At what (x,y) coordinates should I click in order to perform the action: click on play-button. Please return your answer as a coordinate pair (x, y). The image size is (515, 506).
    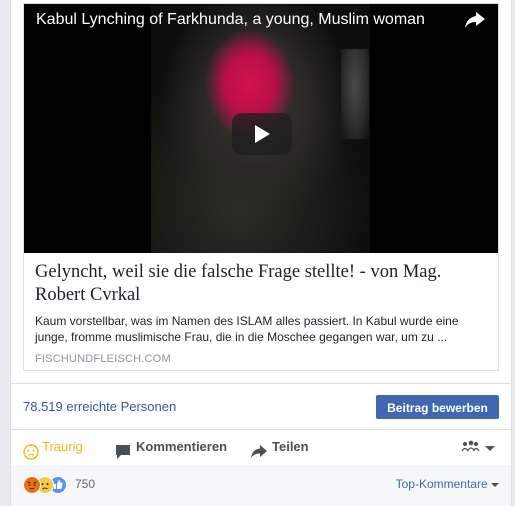
    Looking at the image, I should click on (262, 134).